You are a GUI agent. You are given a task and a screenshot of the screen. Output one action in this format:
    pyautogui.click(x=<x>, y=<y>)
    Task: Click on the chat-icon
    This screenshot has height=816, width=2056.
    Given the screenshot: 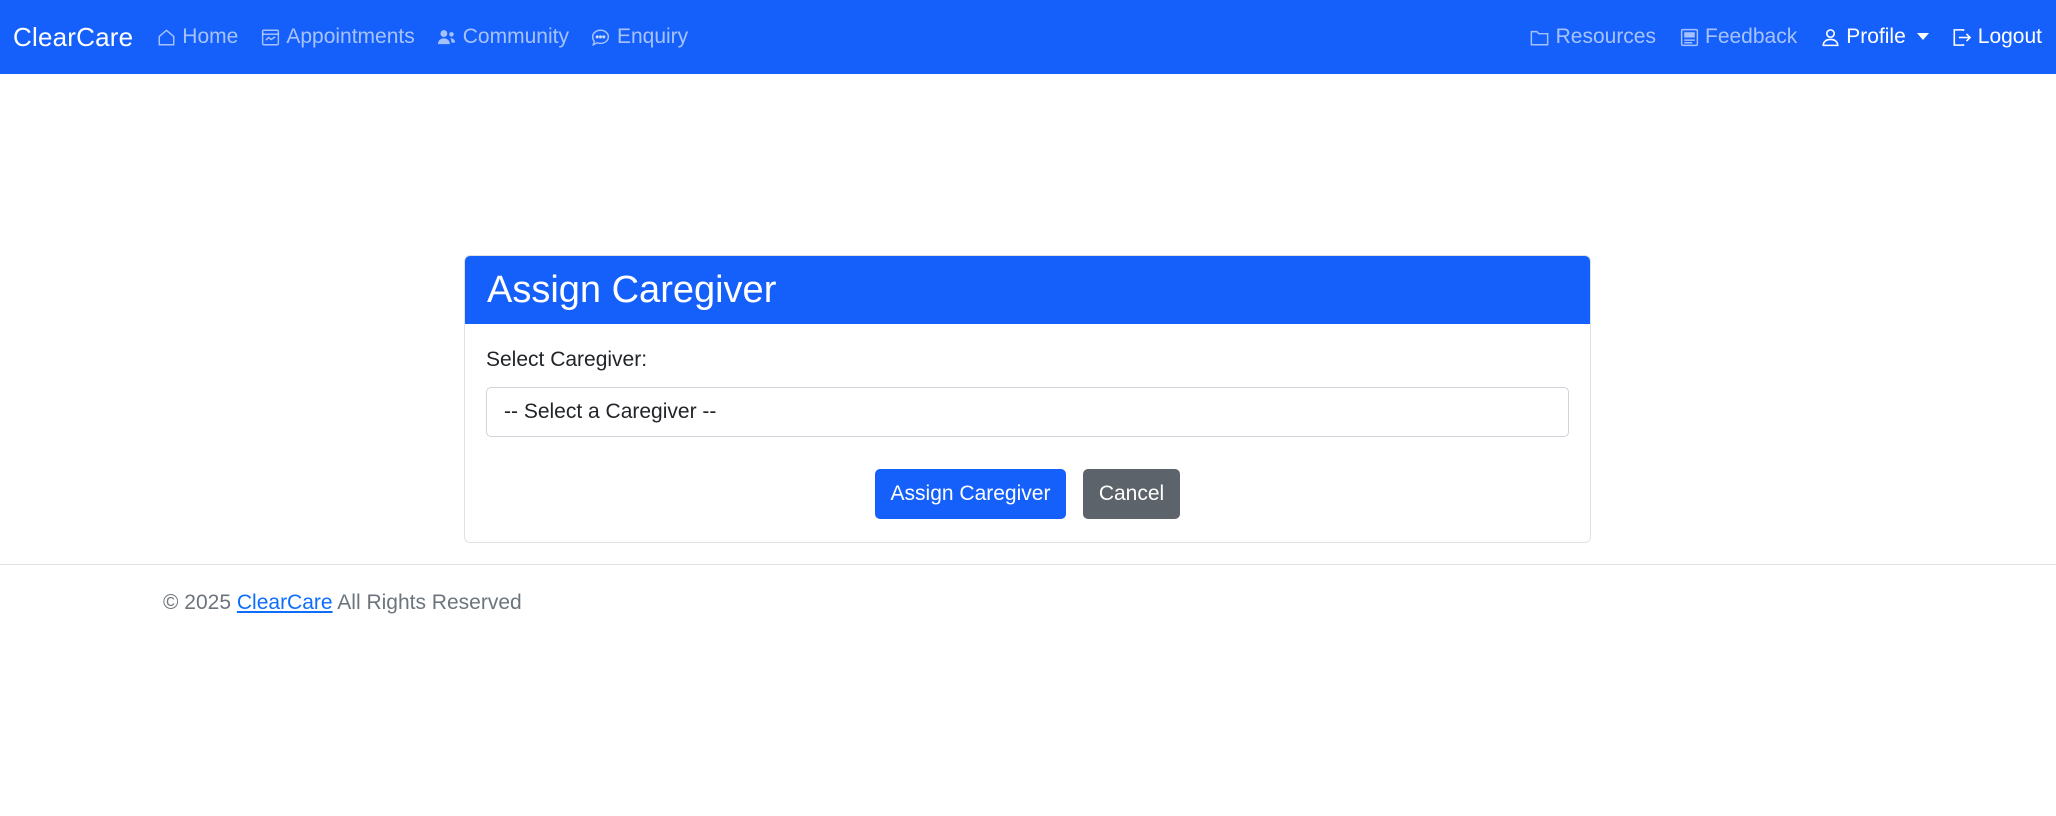 What is the action you would take?
    pyautogui.click(x=601, y=37)
    